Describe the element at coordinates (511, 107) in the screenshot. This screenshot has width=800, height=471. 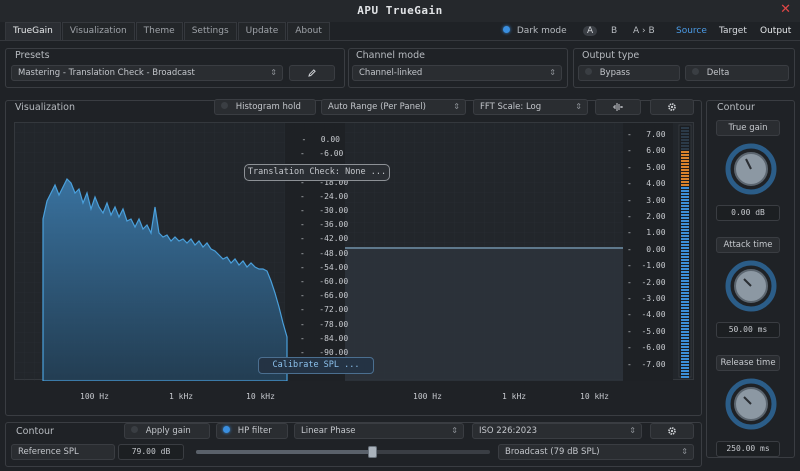
I see `fft-scale-value: FFT Scale: Log` at that location.